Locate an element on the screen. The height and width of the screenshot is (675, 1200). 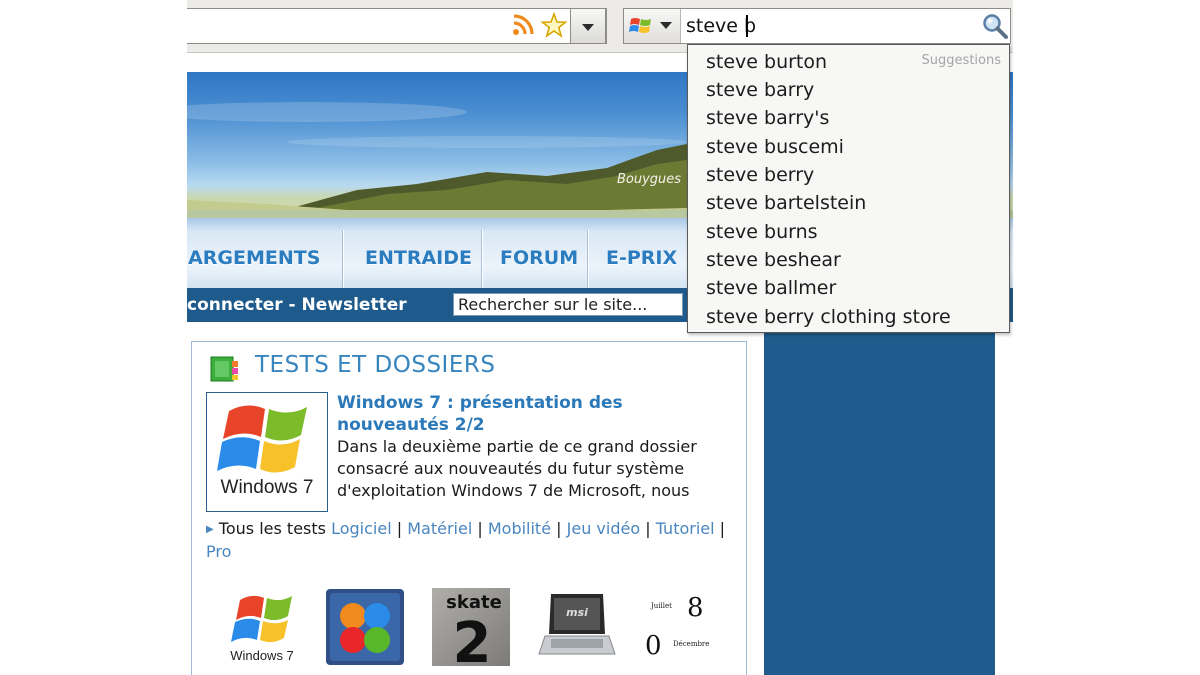
account-links: connecter - Newsletter is located at coordinates (297, 305).